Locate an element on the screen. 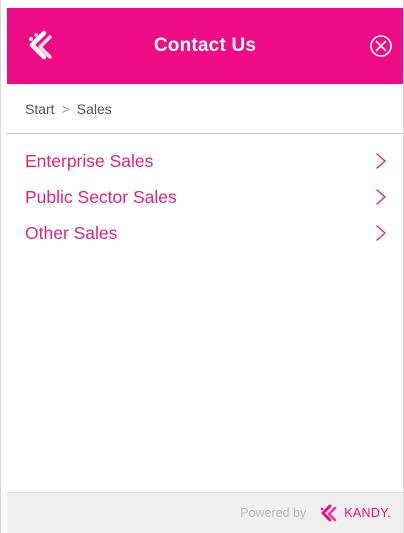 The width and height of the screenshot is (404, 533). close-button is located at coordinates (381, 46).